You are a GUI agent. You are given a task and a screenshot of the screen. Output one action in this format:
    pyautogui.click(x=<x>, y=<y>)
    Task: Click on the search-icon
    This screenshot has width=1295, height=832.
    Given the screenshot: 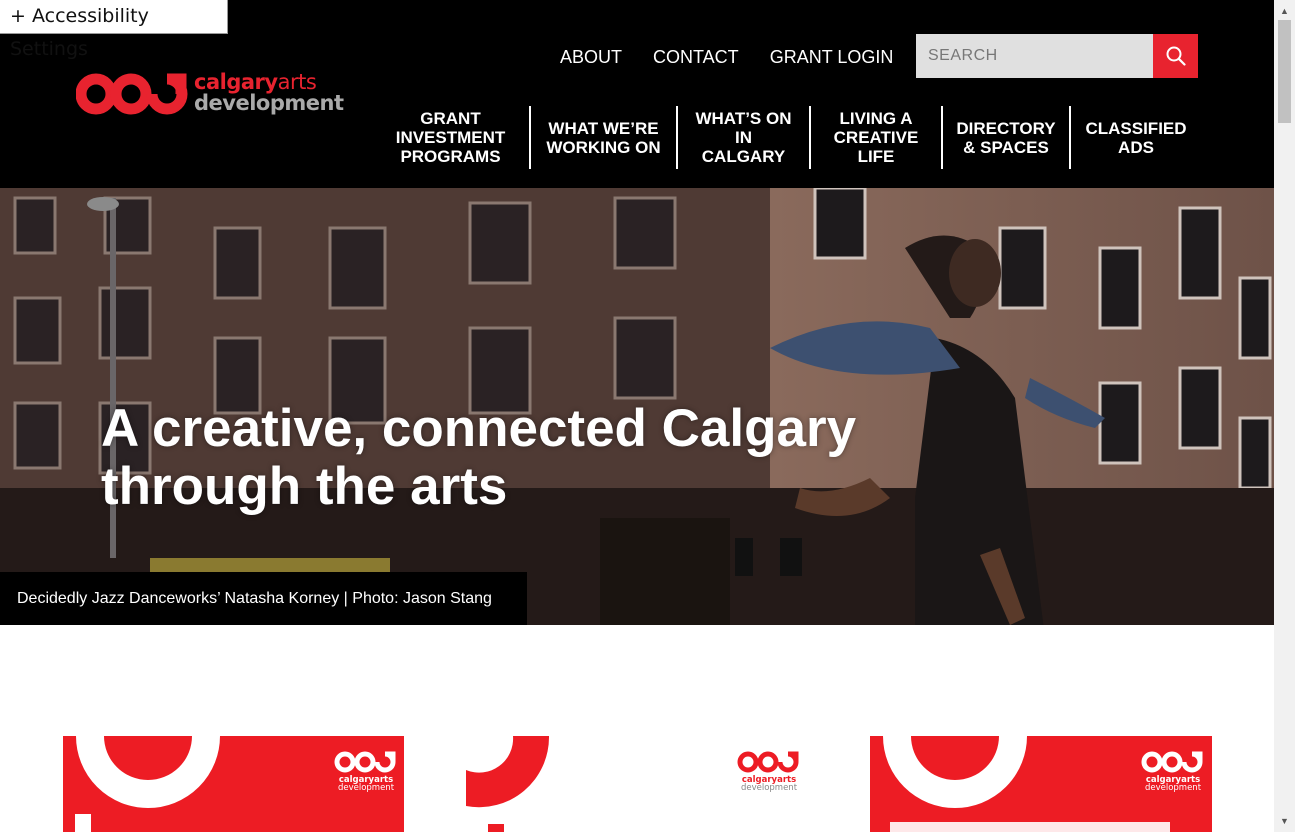 What is the action you would take?
    pyautogui.click(x=1176, y=56)
    